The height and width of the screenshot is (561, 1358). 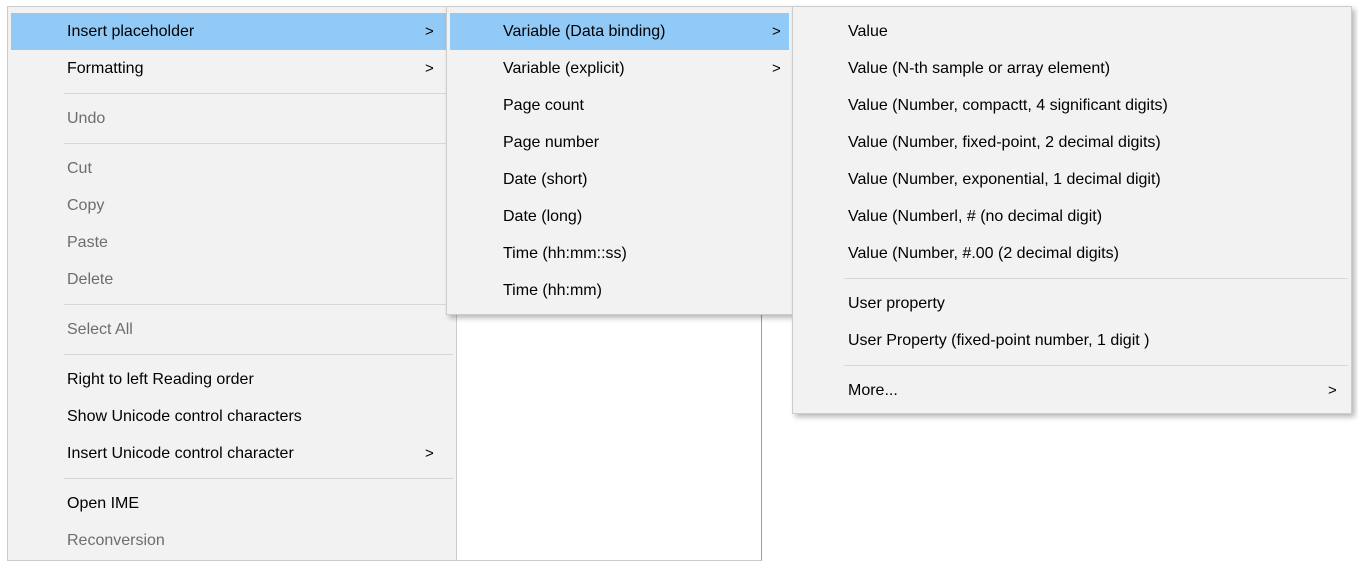 I want to click on menu-item-label: Date (long), so click(x=543, y=216).